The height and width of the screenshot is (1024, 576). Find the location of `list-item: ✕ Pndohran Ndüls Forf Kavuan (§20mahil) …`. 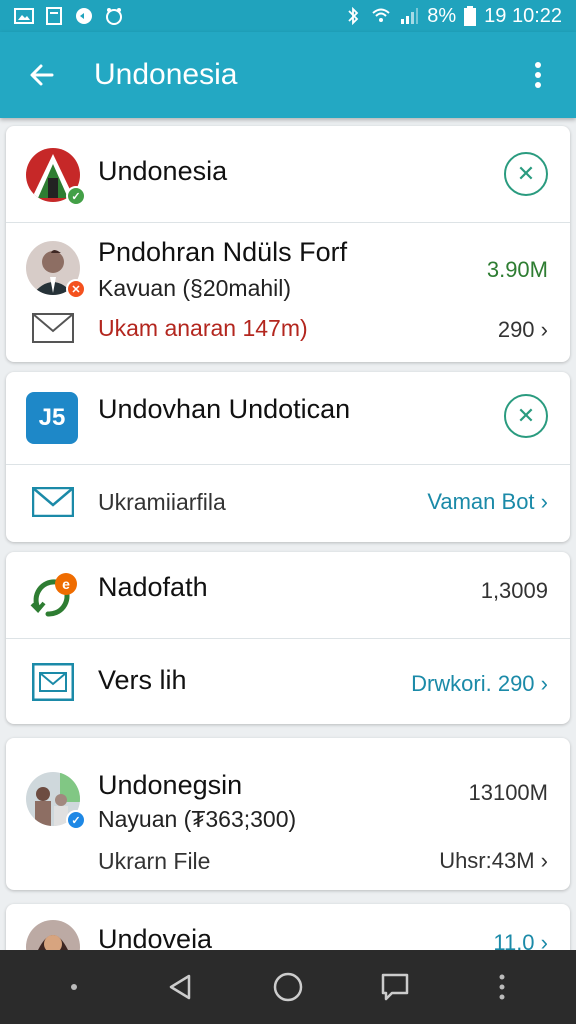

list-item: ✕ Pndohran Ndüls Forf Kavuan (§20mahil) … is located at coordinates (288, 292).